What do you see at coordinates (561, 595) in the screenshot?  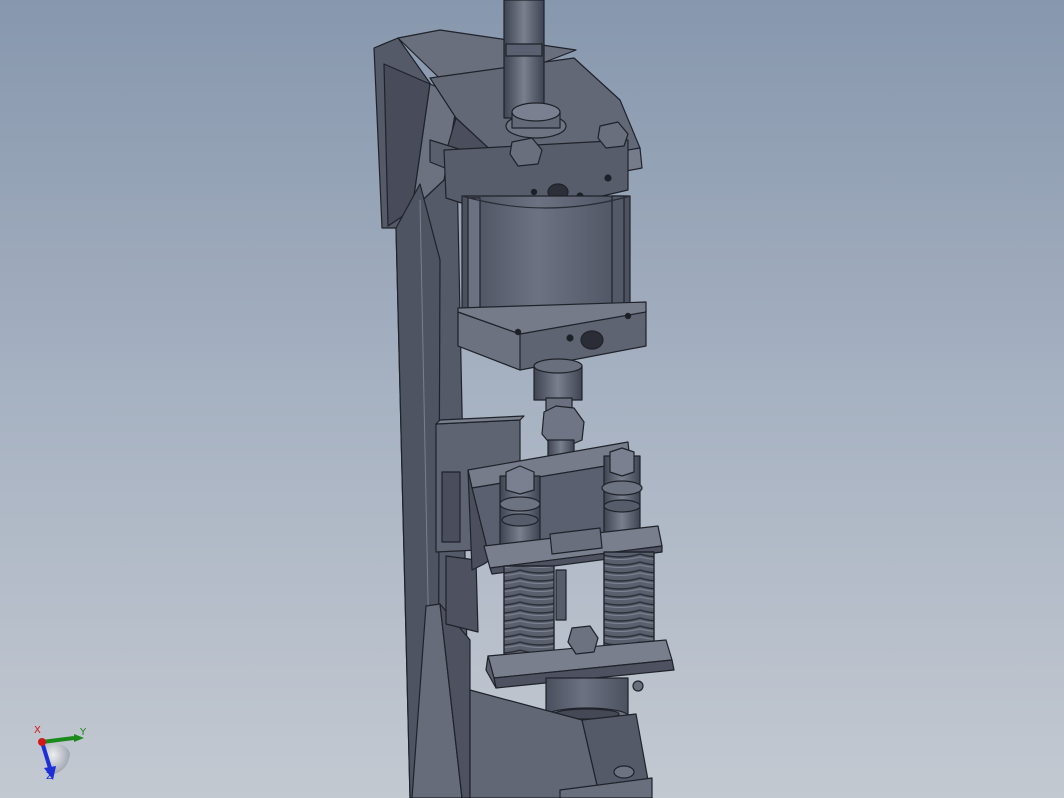 I see `center-guide-rod` at bounding box center [561, 595].